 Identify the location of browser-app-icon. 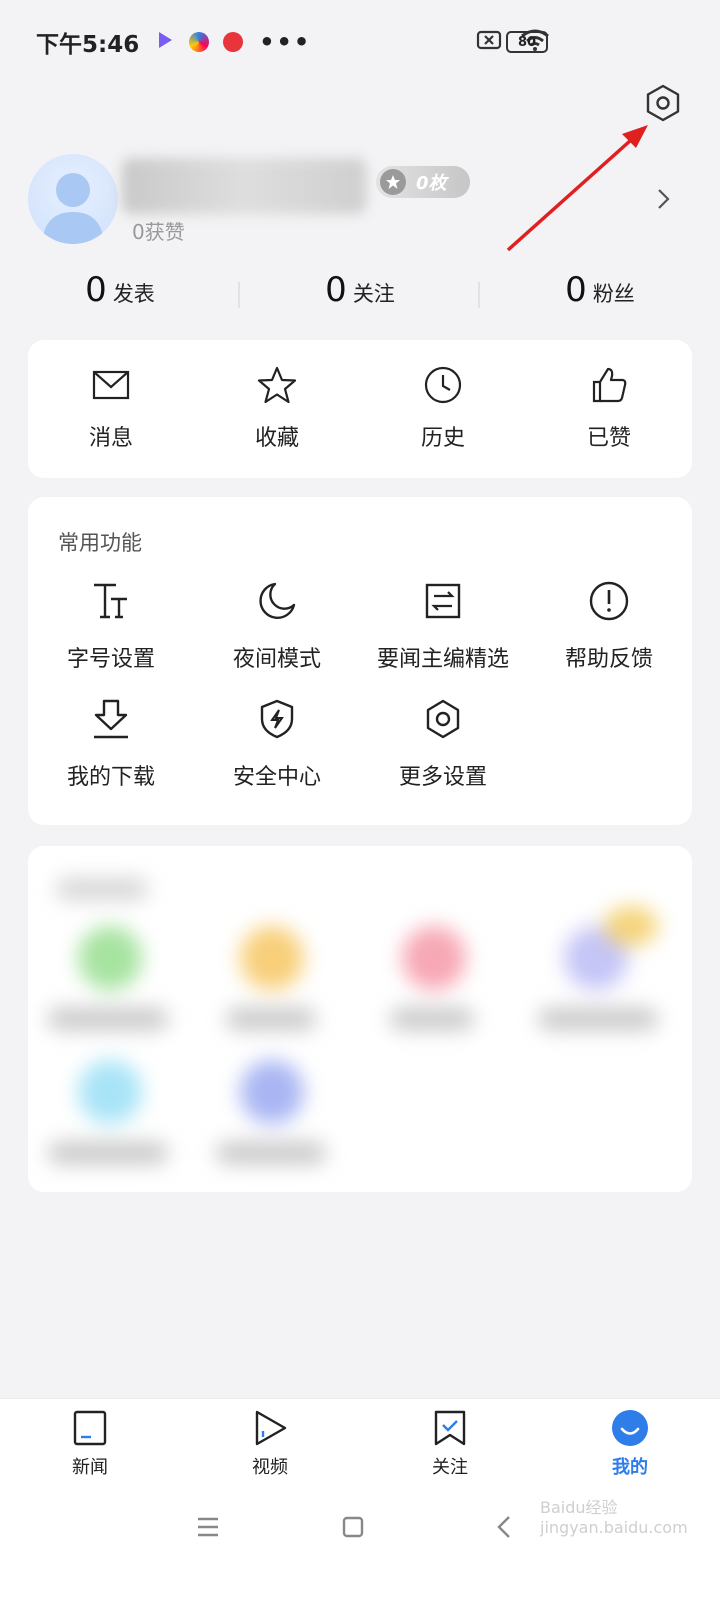
(199, 42).